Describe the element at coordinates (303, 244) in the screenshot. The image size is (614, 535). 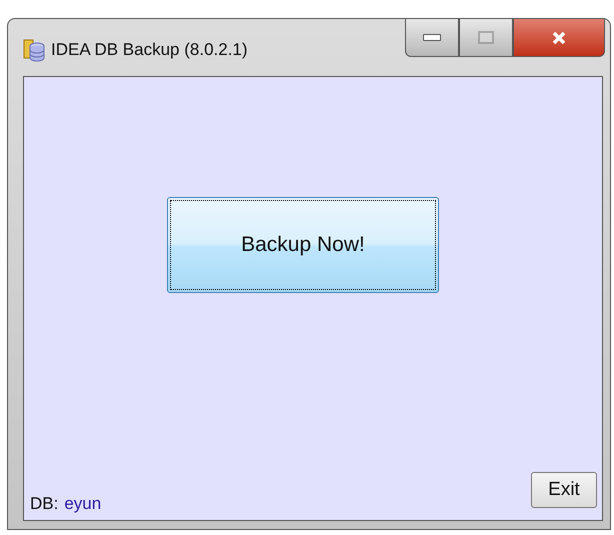
I see `backup-now-button: Backup Now!` at that location.